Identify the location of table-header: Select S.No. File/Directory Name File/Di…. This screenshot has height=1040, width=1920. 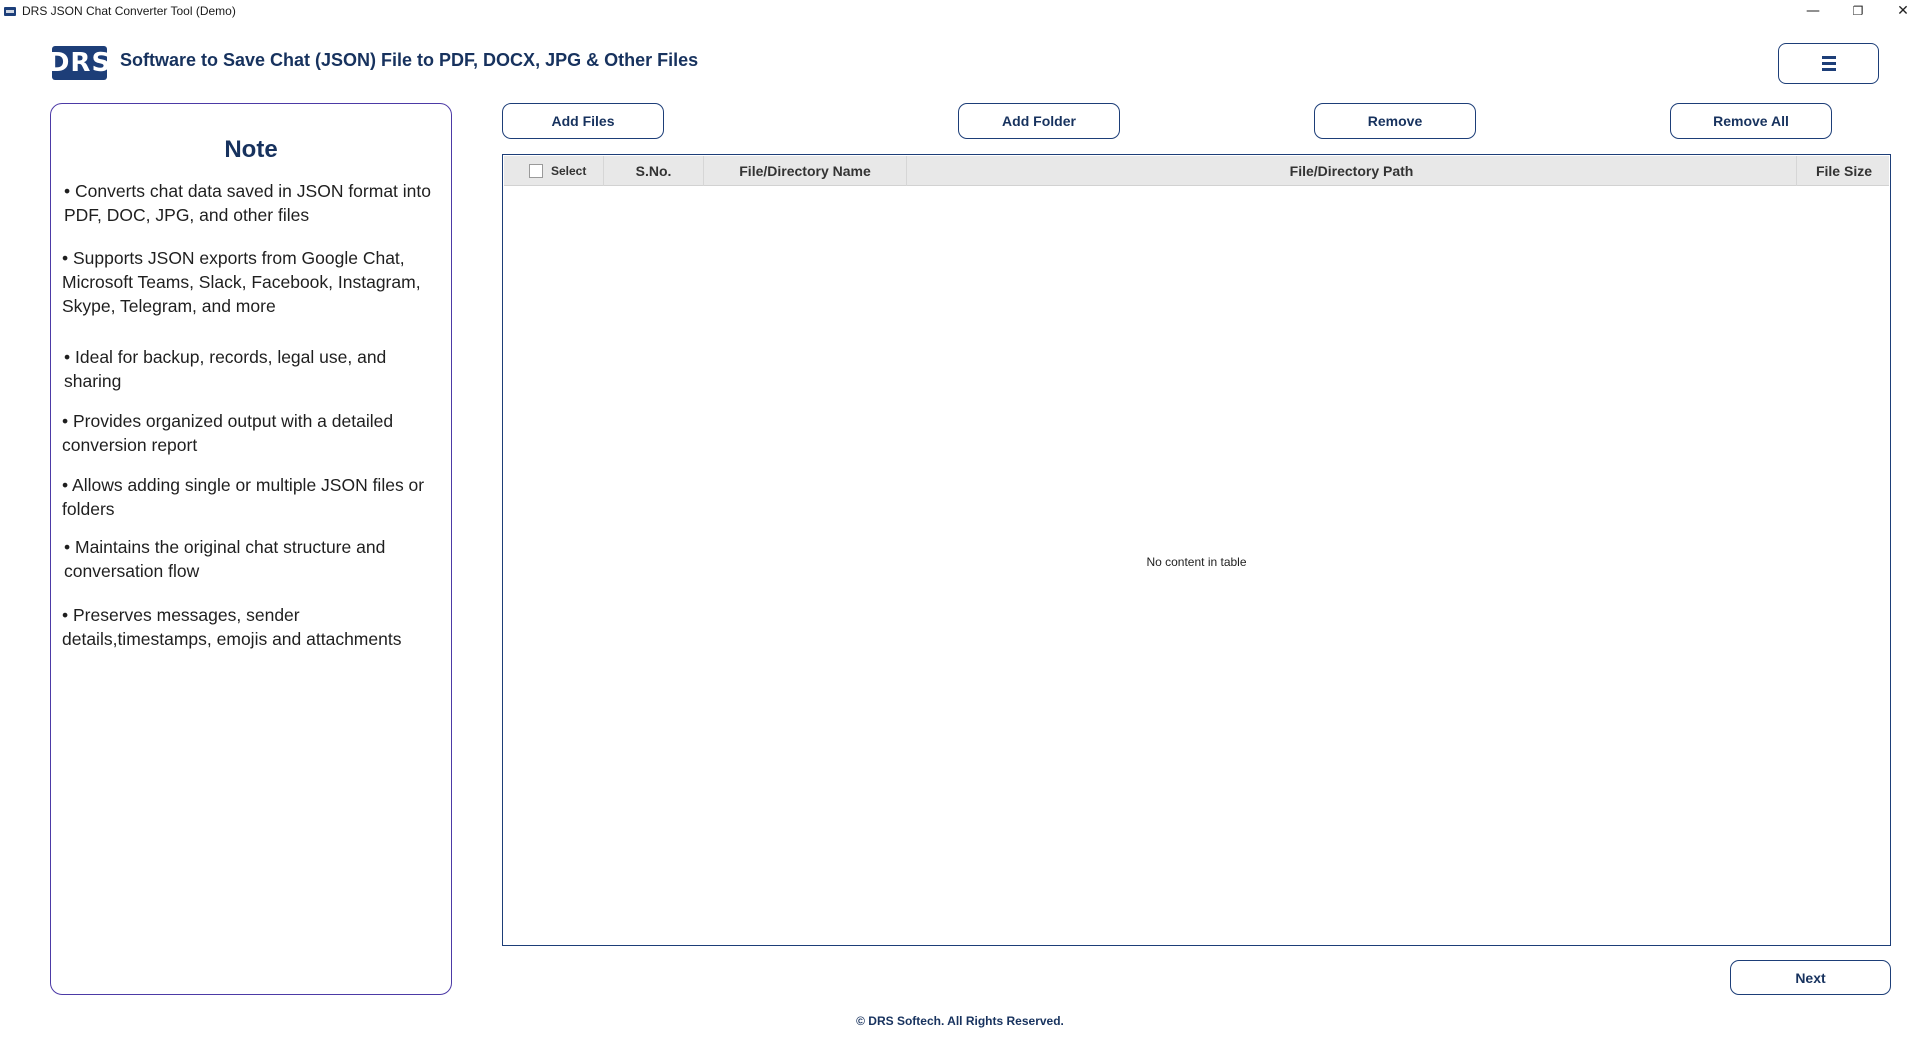
(1196, 171).